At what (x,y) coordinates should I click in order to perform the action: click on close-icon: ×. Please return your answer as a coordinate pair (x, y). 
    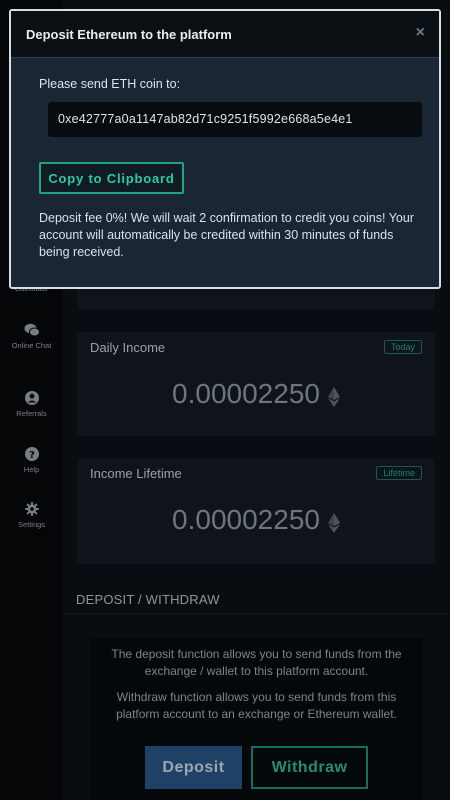
    Looking at the image, I should click on (420, 33).